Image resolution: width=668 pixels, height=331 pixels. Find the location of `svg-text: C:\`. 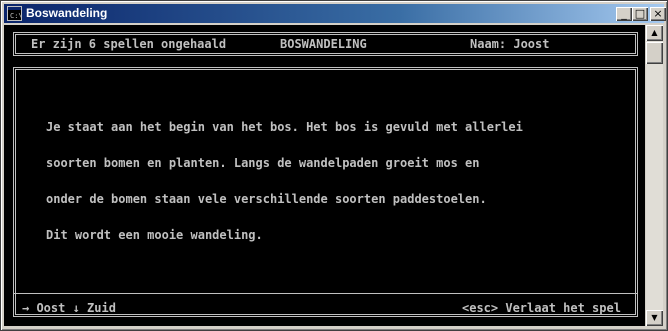

svg-text: C:\ is located at coordinates (16, 16).